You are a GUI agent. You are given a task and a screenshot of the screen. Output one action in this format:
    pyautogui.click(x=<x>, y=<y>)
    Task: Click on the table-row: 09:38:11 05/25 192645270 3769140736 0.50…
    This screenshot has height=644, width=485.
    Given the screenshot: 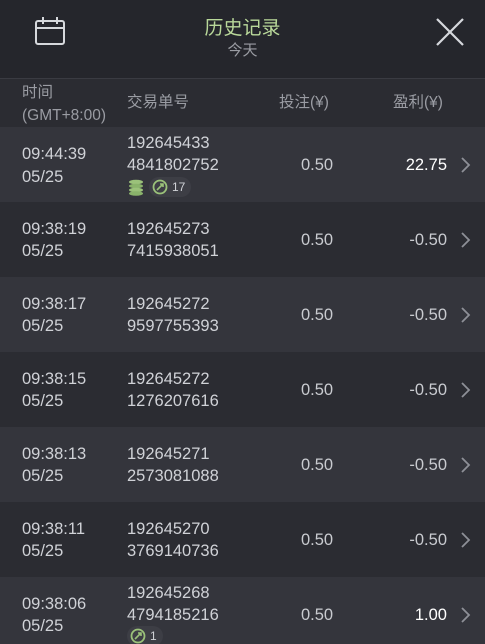 What is the action you would take?
    pyautogui.click(x=242, y=539)
    